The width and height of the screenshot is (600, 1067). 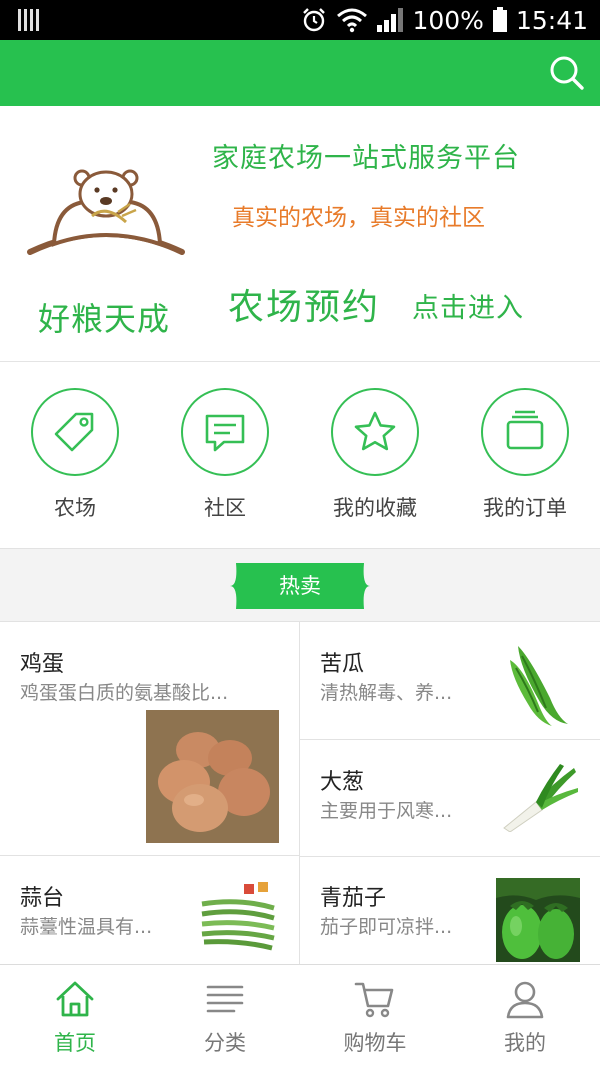 What do you see at coordinates (374, 1000) in the screenshot?
I see `cart-icon` at bounding box center [374, 1000].